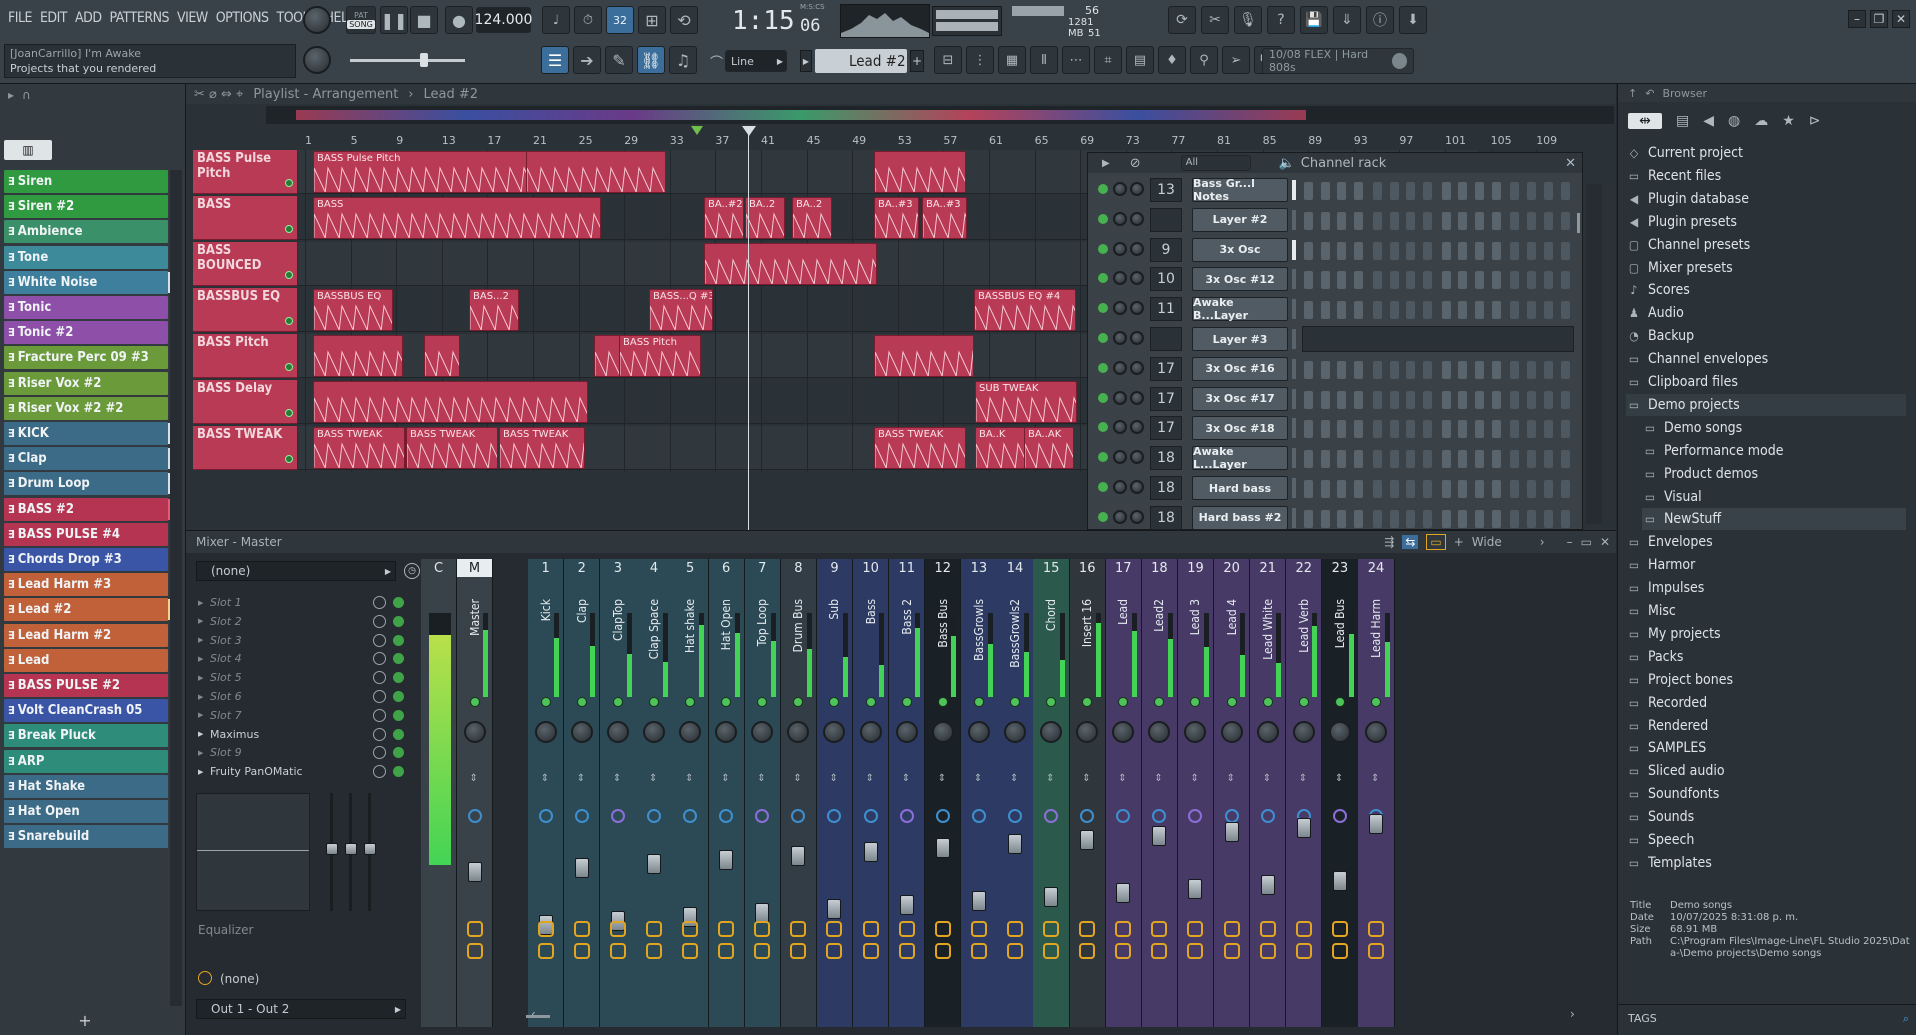  What do you see at coordinates (1669, 542) in the screenshot?
I see `browser-item: ▭ Envelopes` at bounding box center [1669, 542].